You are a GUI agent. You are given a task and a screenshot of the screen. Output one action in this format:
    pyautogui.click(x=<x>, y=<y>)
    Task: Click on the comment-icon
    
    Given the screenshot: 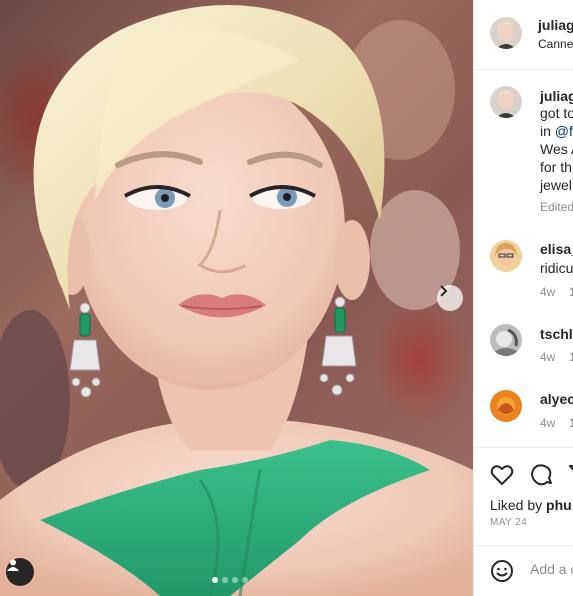 What is the action you would take?
    pyautogui.click(x=541, y=475)
    